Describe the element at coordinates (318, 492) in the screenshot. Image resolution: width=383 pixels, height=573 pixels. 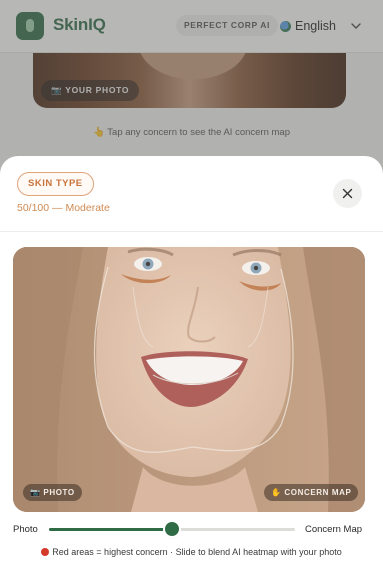
I see `concern-map-chip-label: CONCERN MAP` at that location.